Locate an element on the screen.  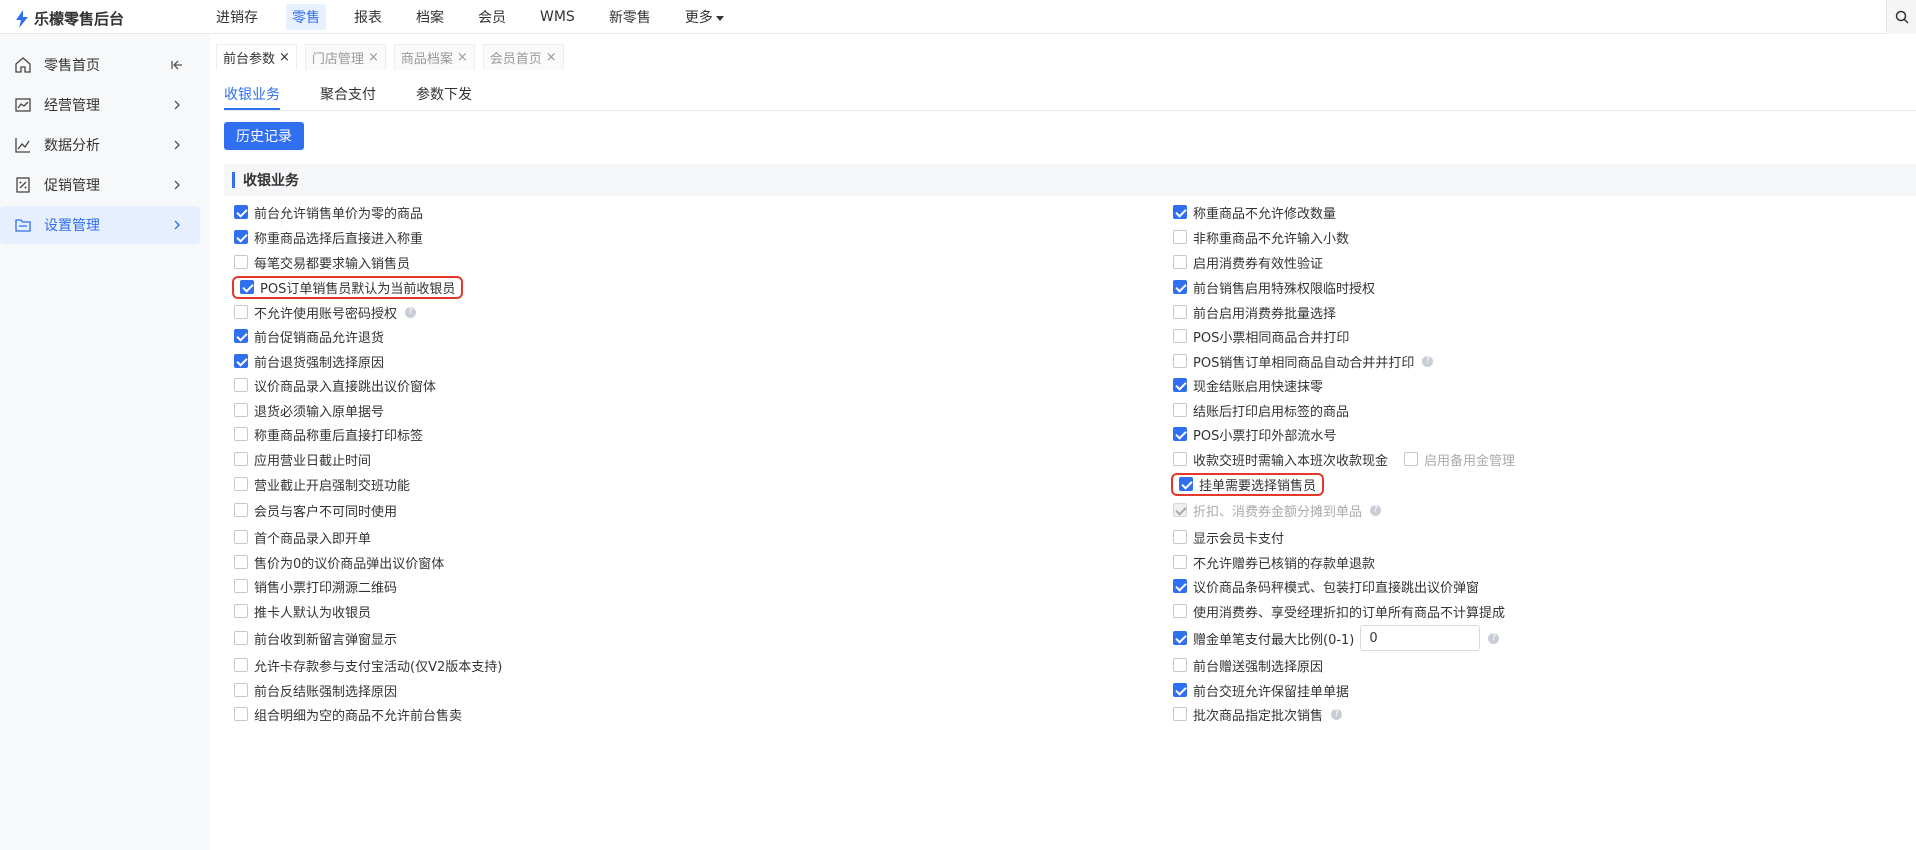
option-checkbox-label: 前台交班允许保留挂单单据 is located at coordinates (1261, 690).